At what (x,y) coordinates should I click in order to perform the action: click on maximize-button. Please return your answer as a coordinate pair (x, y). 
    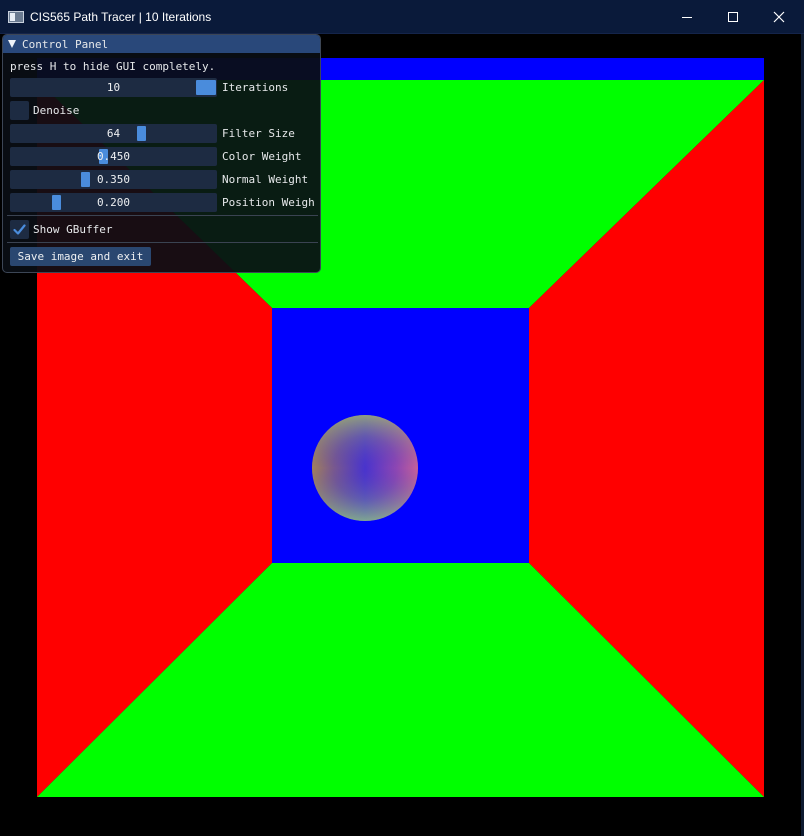
    Looking at the image, I should click on (733, 17).